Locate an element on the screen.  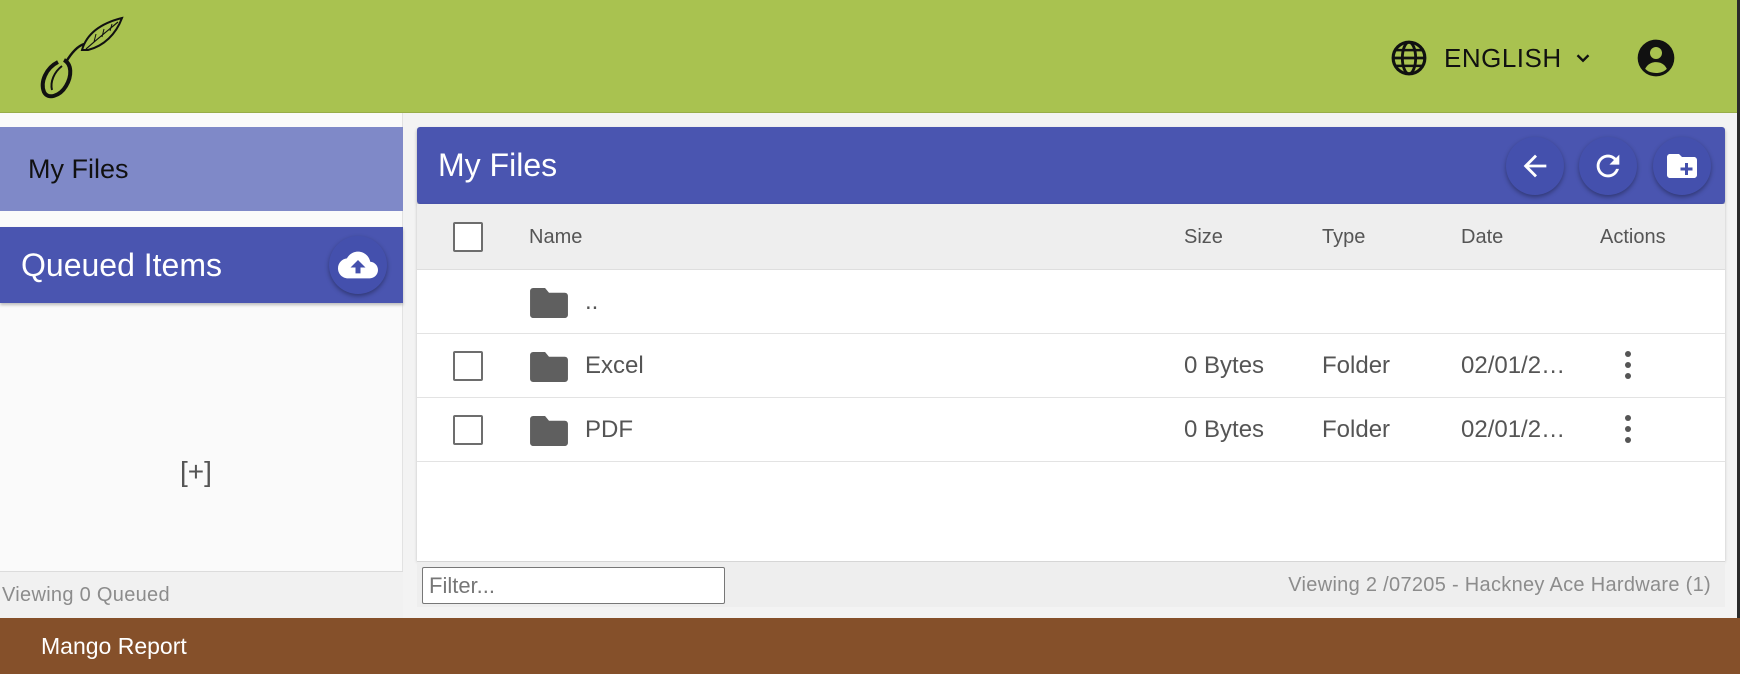
arrow-back-icon is located at coordinates (1535, 166).